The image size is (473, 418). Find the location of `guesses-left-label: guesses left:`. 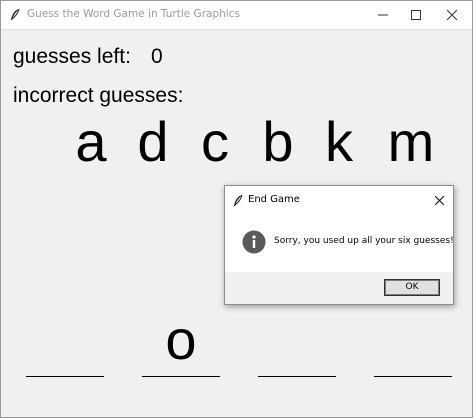

guesses-left-label: guesses left: is located at coordinates (72, 56).